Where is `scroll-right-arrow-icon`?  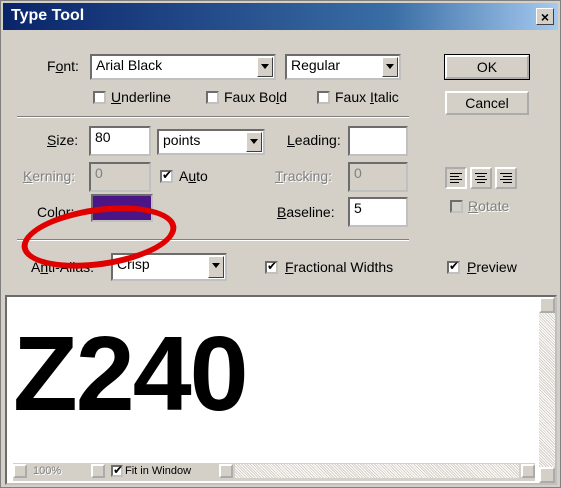 scroll-right-arrow-icon is located at coordinates (528, 471).